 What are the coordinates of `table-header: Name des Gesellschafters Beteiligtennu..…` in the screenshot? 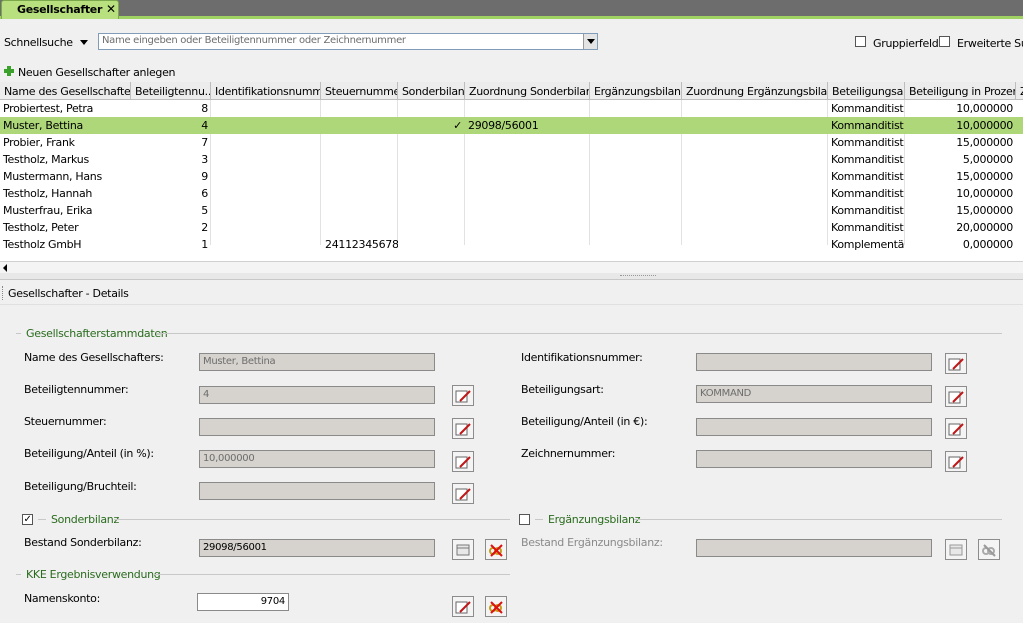 It's located at (511, 91).